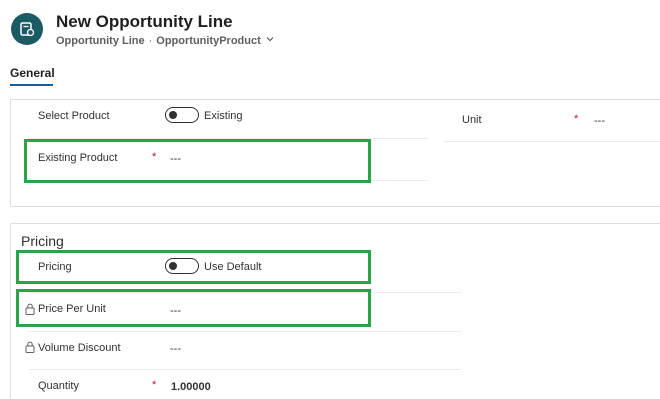 The image size is (660, 399). Describe the element at coordinates (193, 267) in the screenshot. I see `highlight-pricing` at that location.